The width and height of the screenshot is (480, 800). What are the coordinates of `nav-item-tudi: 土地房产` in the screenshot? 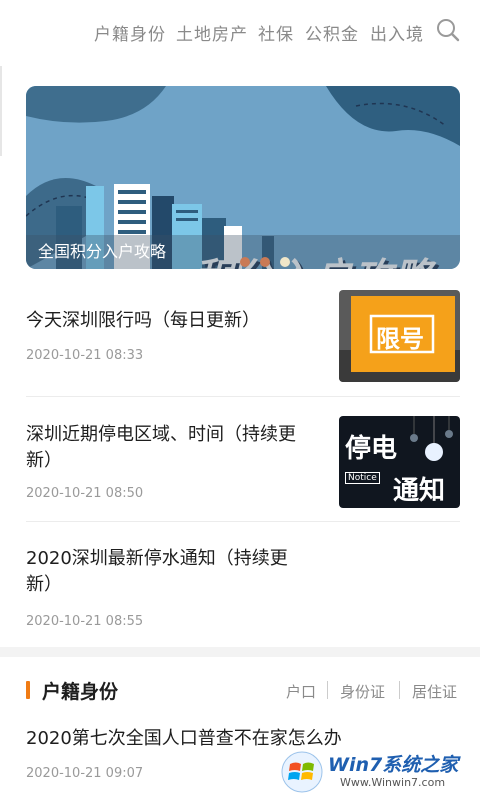 It's located at (212, 32).